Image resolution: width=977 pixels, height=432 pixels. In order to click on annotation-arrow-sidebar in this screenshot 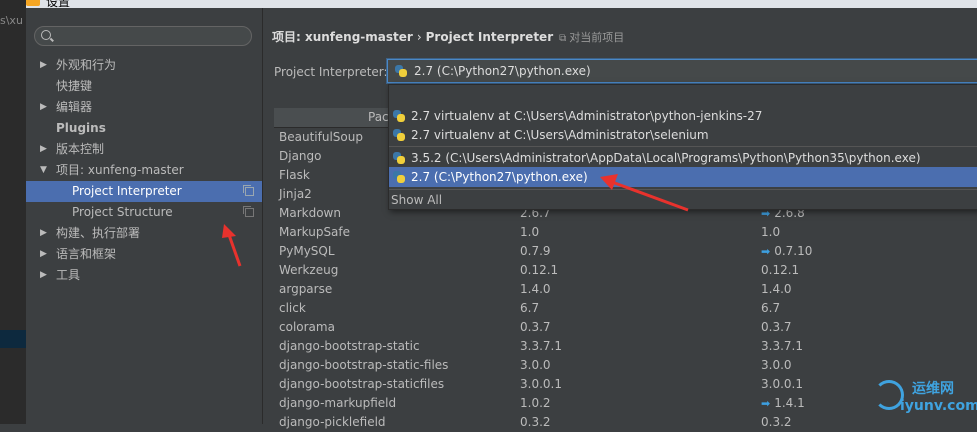, I will do `click(232, 245)`.